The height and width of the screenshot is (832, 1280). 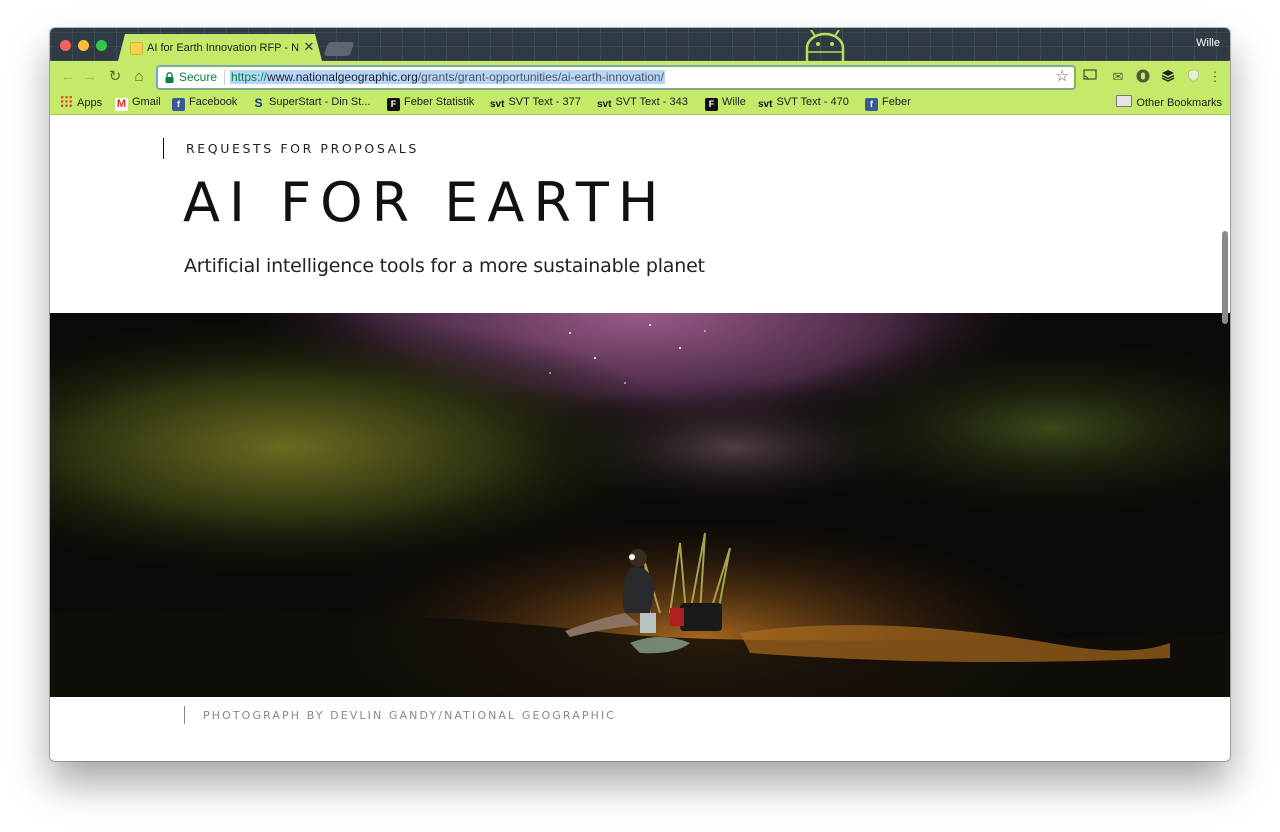 I want to click on bookmark-label: Feber, so click(x=896, y=102).